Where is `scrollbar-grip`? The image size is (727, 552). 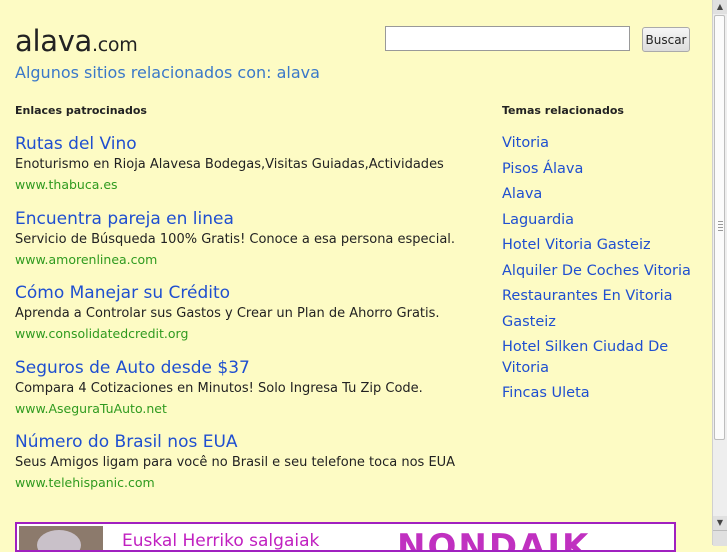
scrollbar-grip is located at coordinates (720, 226).